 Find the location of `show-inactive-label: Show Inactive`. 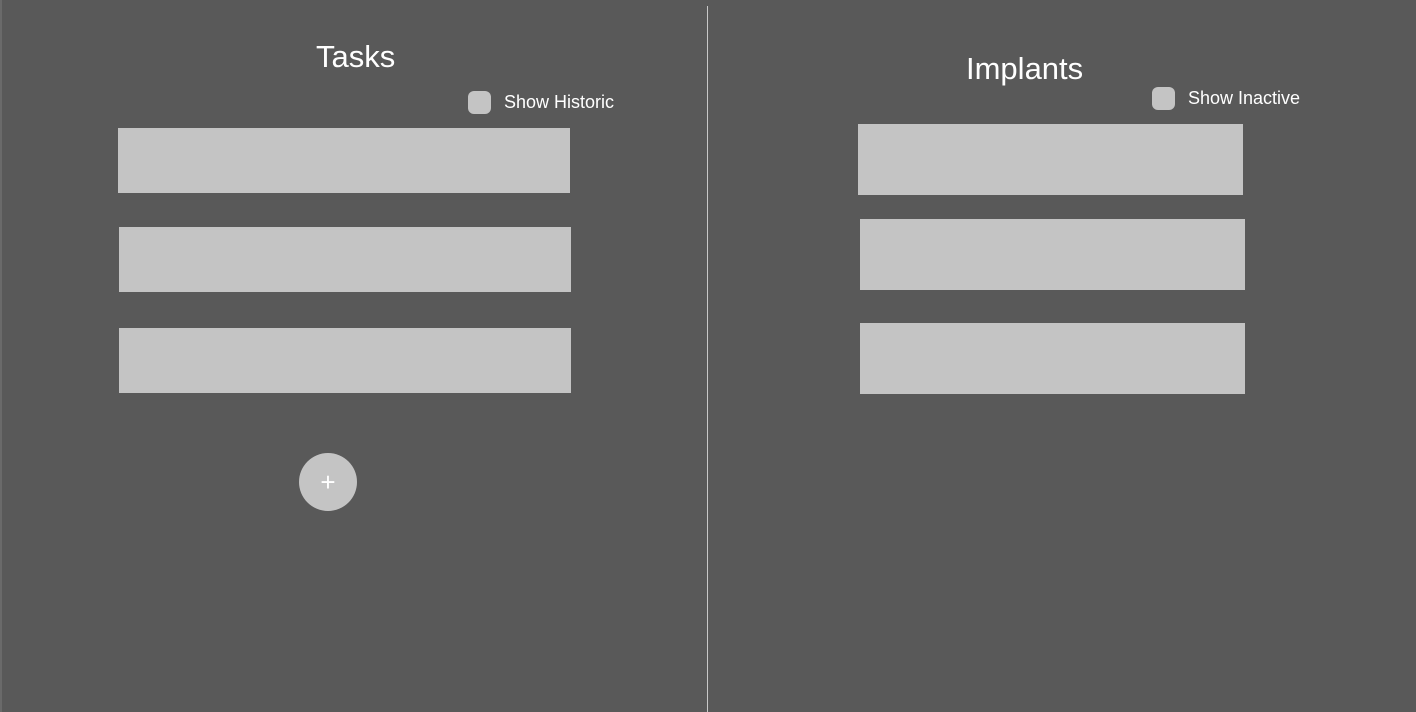

show-inactive-label: Show Inactive is located at coordinates (1244, 98).